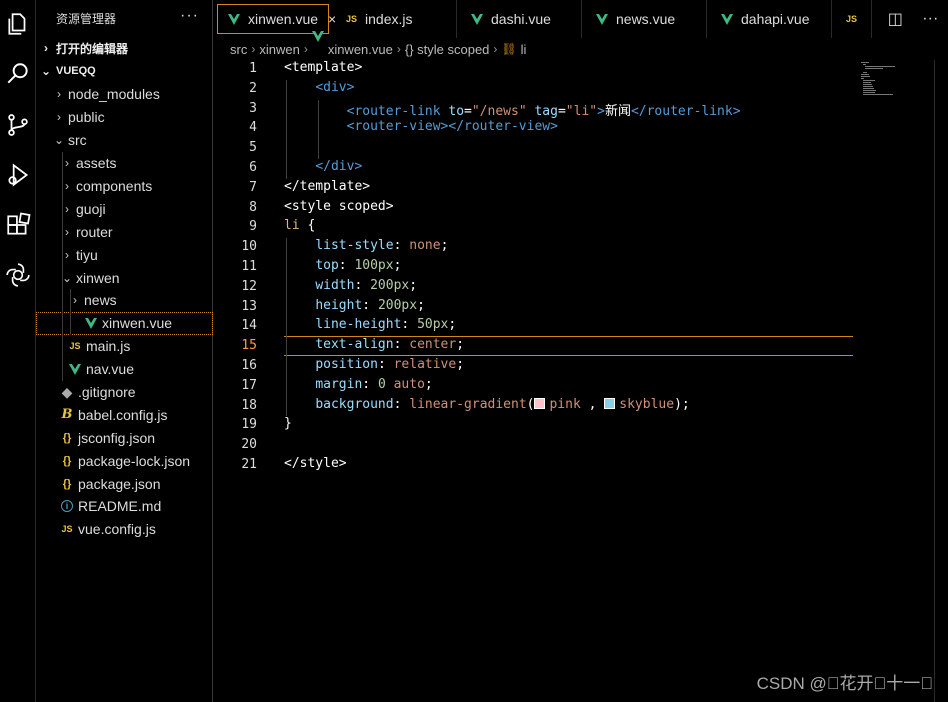 This screenshot has height=702, width=948. Describe the element at coordinates (253, 148) in the screenshot. I see `line-number: 5` at that location.